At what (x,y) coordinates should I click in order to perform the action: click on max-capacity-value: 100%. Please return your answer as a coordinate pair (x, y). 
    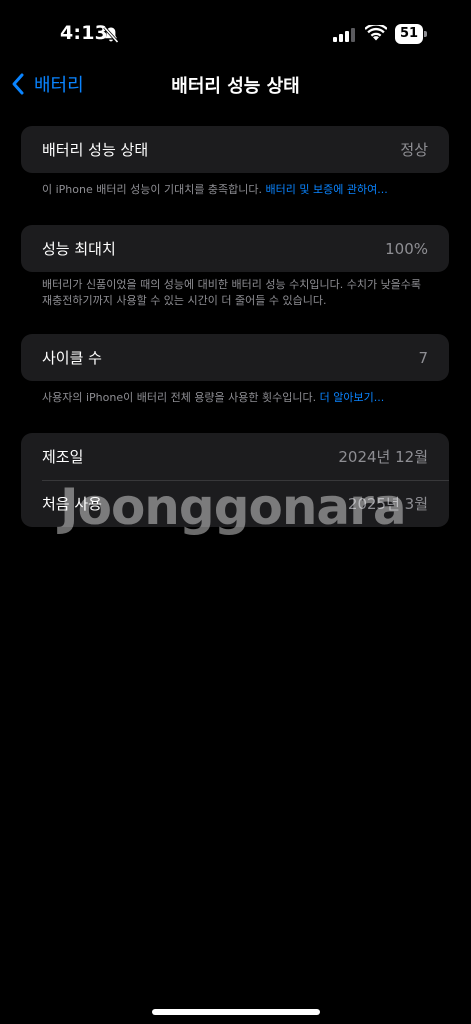
    Looking at the image, I should click on (406, 248).